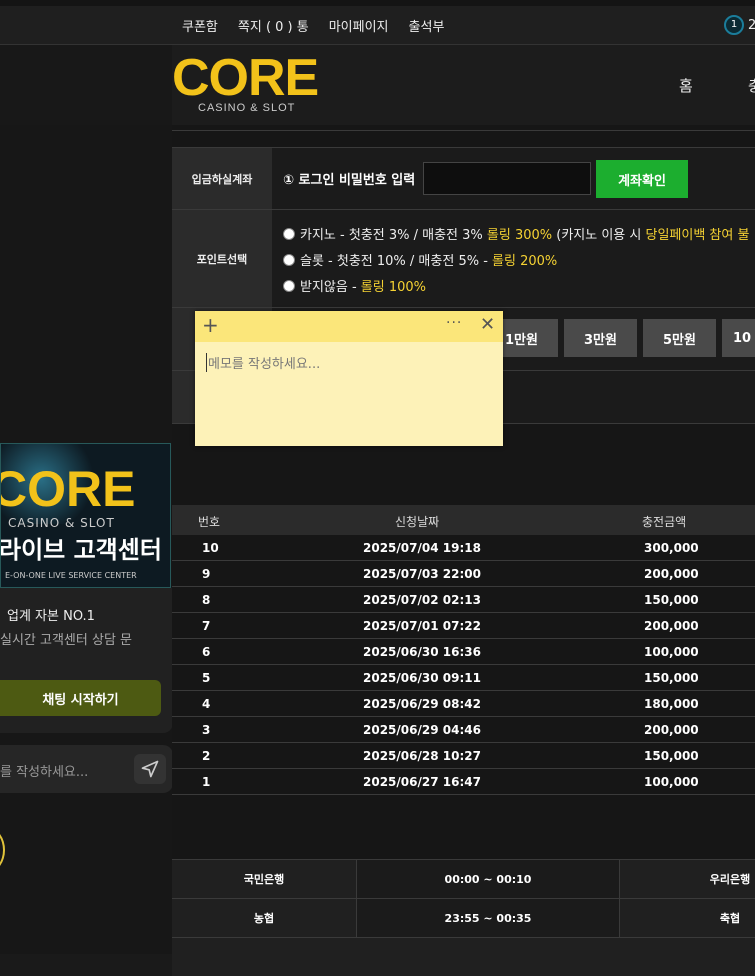 The height and width of the screenshot is (976, 755). I want to click on top-nav-messages: 쪽지 ( 0 ) 통, so click(273, 25).